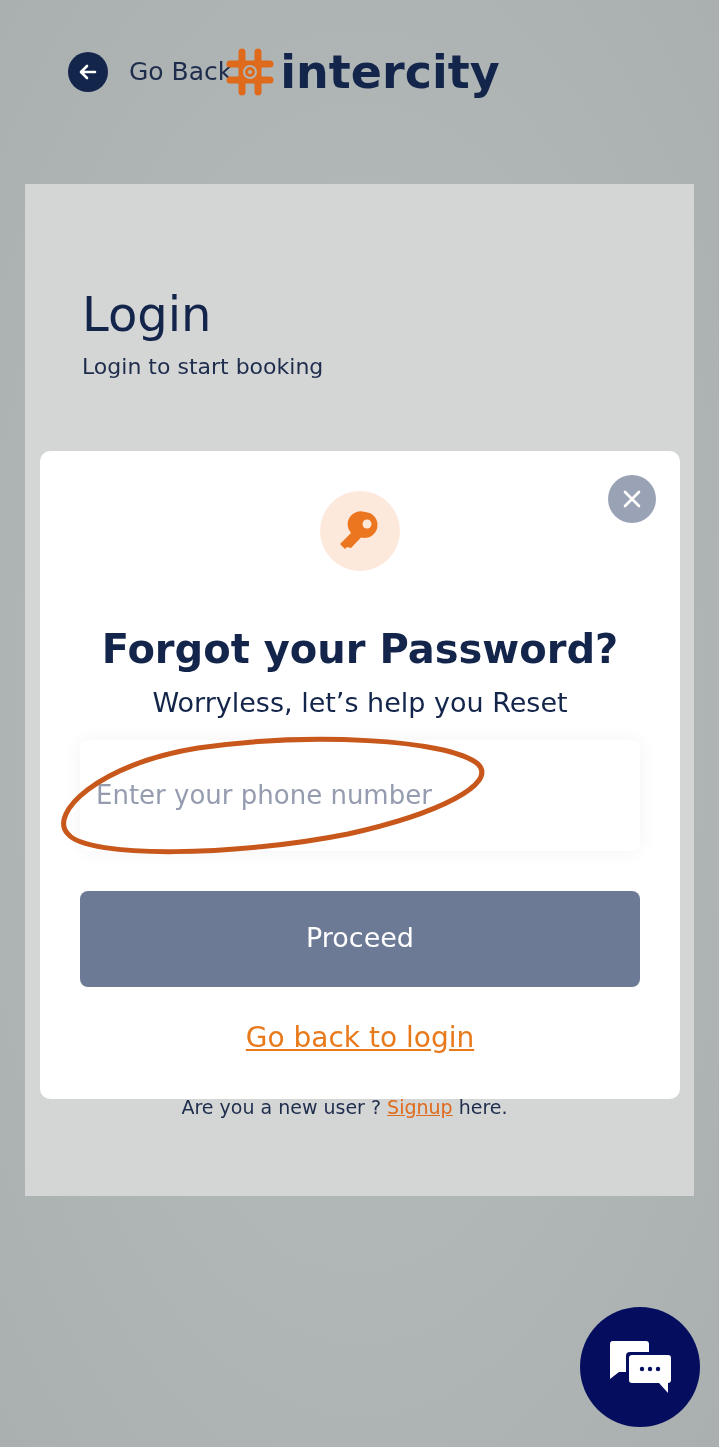  What do you see at coordinates (420, 1107) in the screenshot?
I see `signup-link: Signup` at bounding box center [420, 1107].